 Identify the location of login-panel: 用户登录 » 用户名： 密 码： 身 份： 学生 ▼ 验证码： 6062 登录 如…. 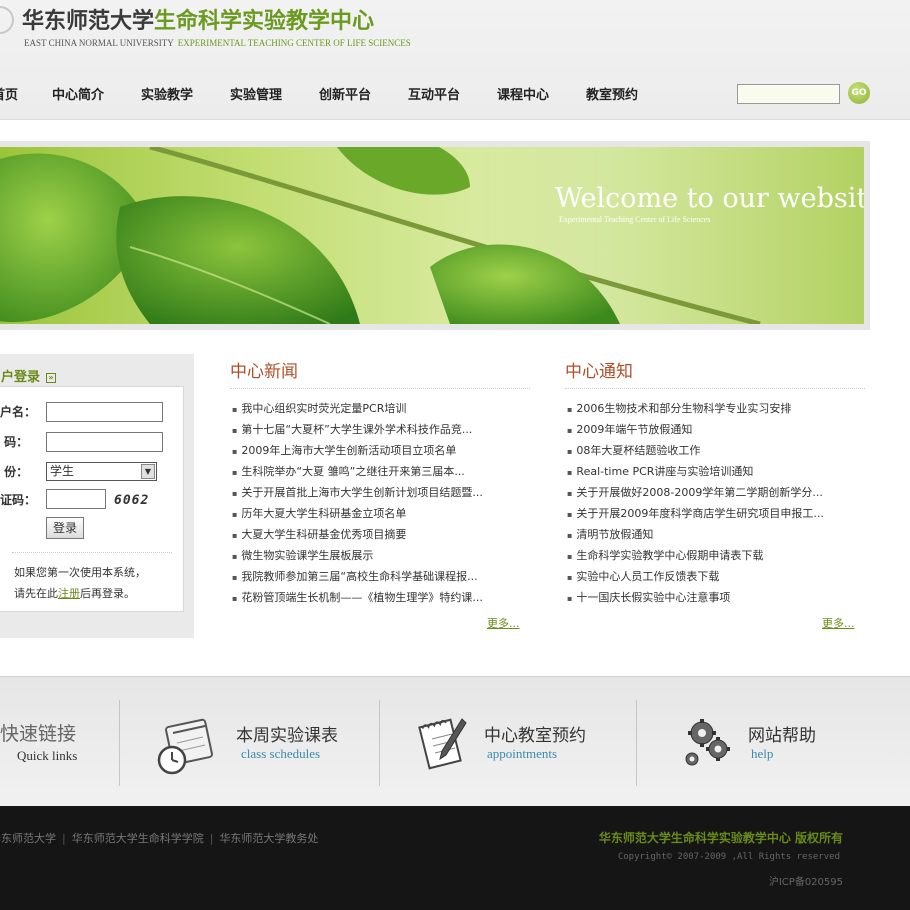
(97, 496).